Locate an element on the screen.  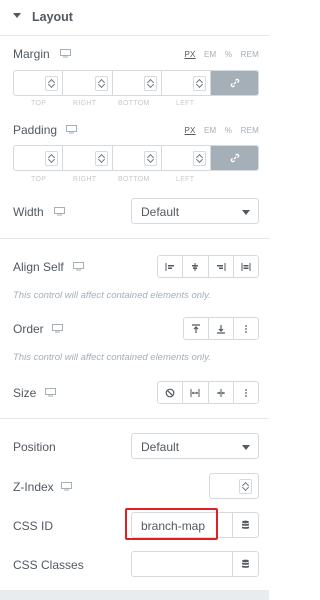
zindex-label: Z-Index is located at coordinates (33, 487).